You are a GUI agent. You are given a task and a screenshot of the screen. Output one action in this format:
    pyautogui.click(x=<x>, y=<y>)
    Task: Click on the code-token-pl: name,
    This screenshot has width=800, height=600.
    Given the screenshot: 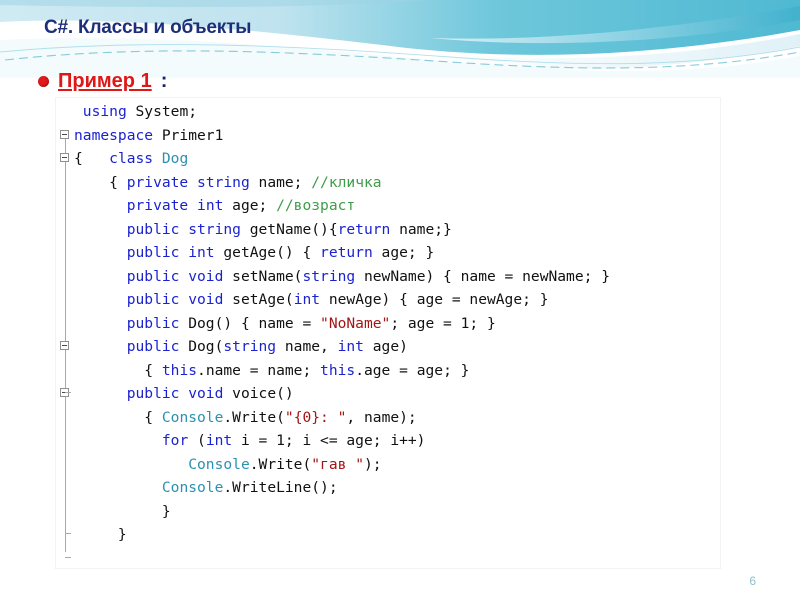 What is the action you would take?
    pyautogui.click(x=307, y=346)
    